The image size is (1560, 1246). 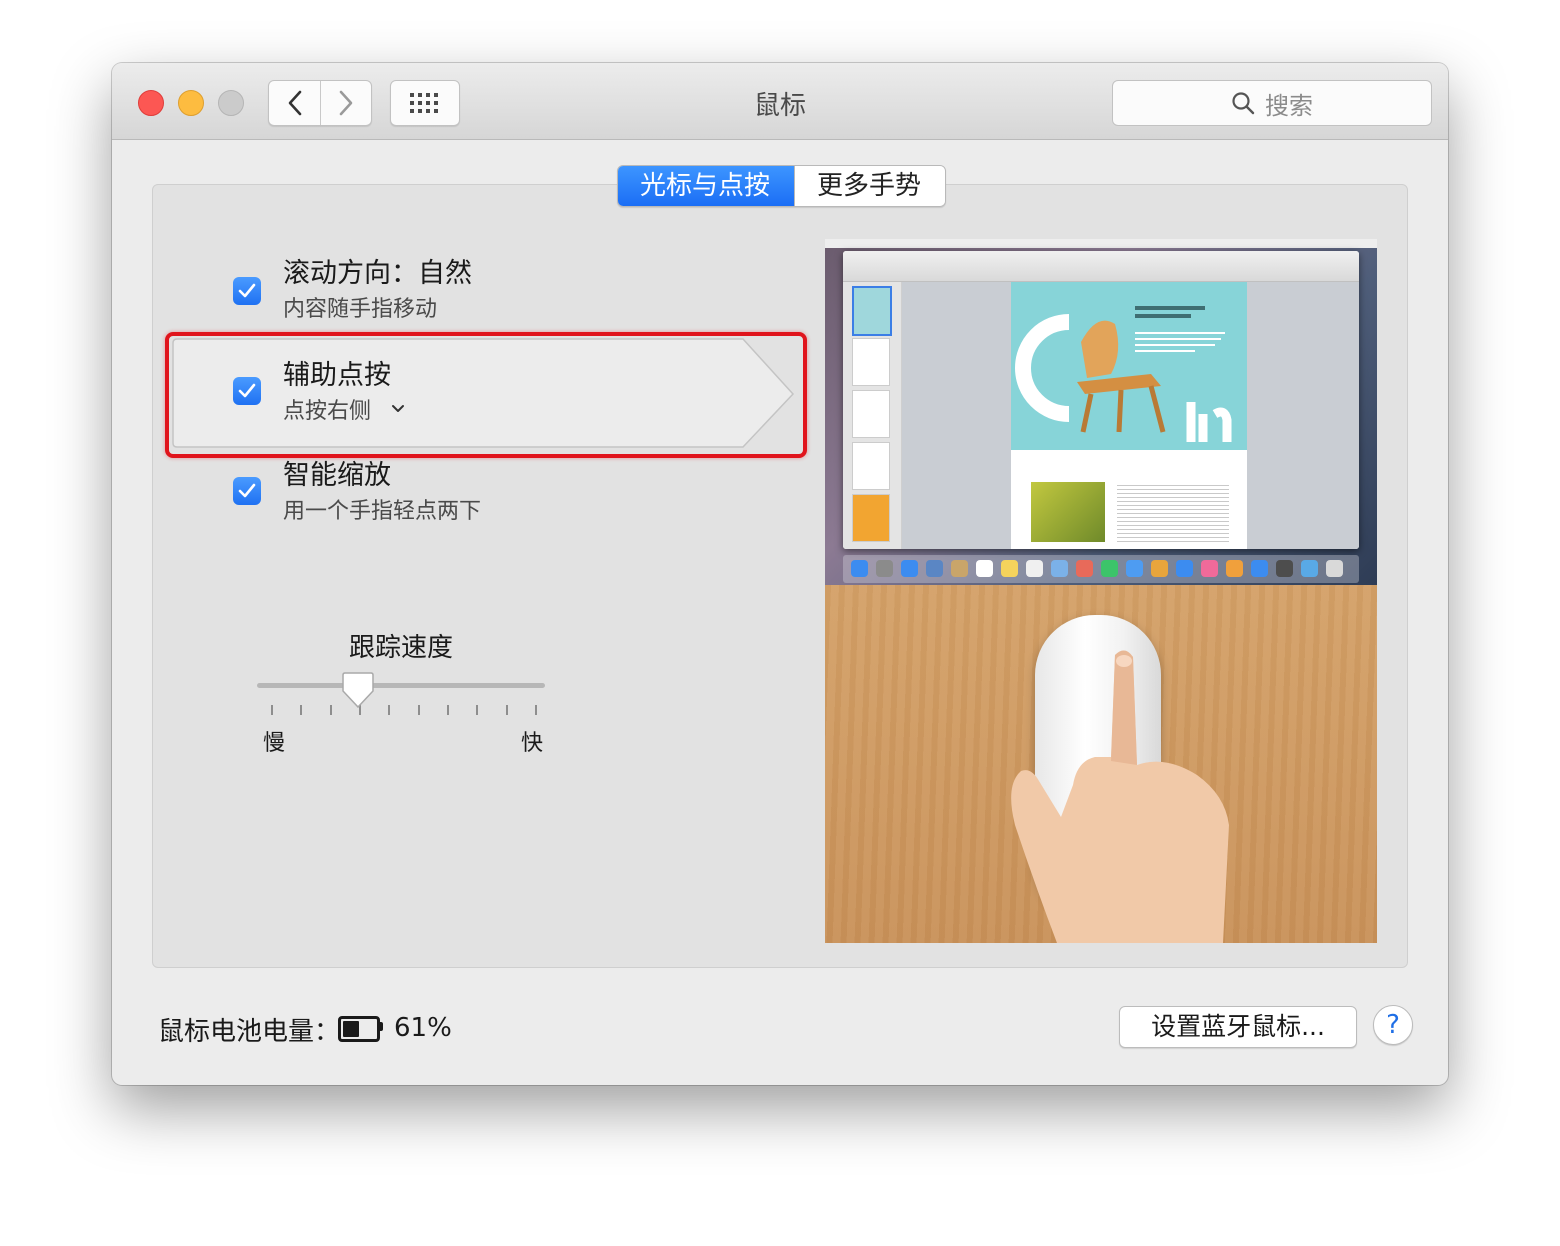 What do you see at coordinates (358, 690) in the screenshot?
I see `slider-knob` at bounding box center [358, 690].